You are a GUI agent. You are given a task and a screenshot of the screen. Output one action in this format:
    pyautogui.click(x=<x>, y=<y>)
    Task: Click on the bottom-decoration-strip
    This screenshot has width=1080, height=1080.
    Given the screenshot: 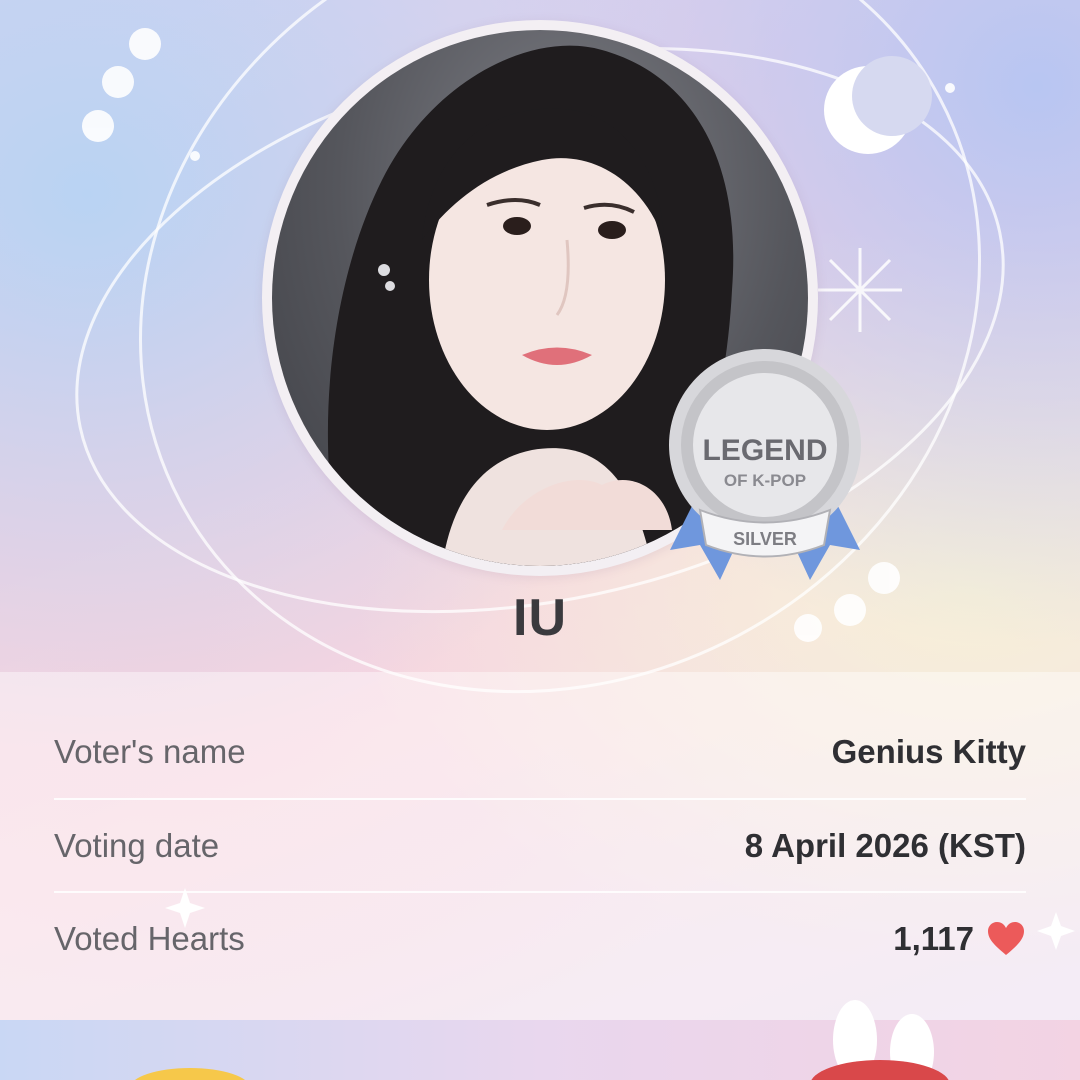 What is the action you would take?
    pyautogui.click(x=540, y=1050)
    